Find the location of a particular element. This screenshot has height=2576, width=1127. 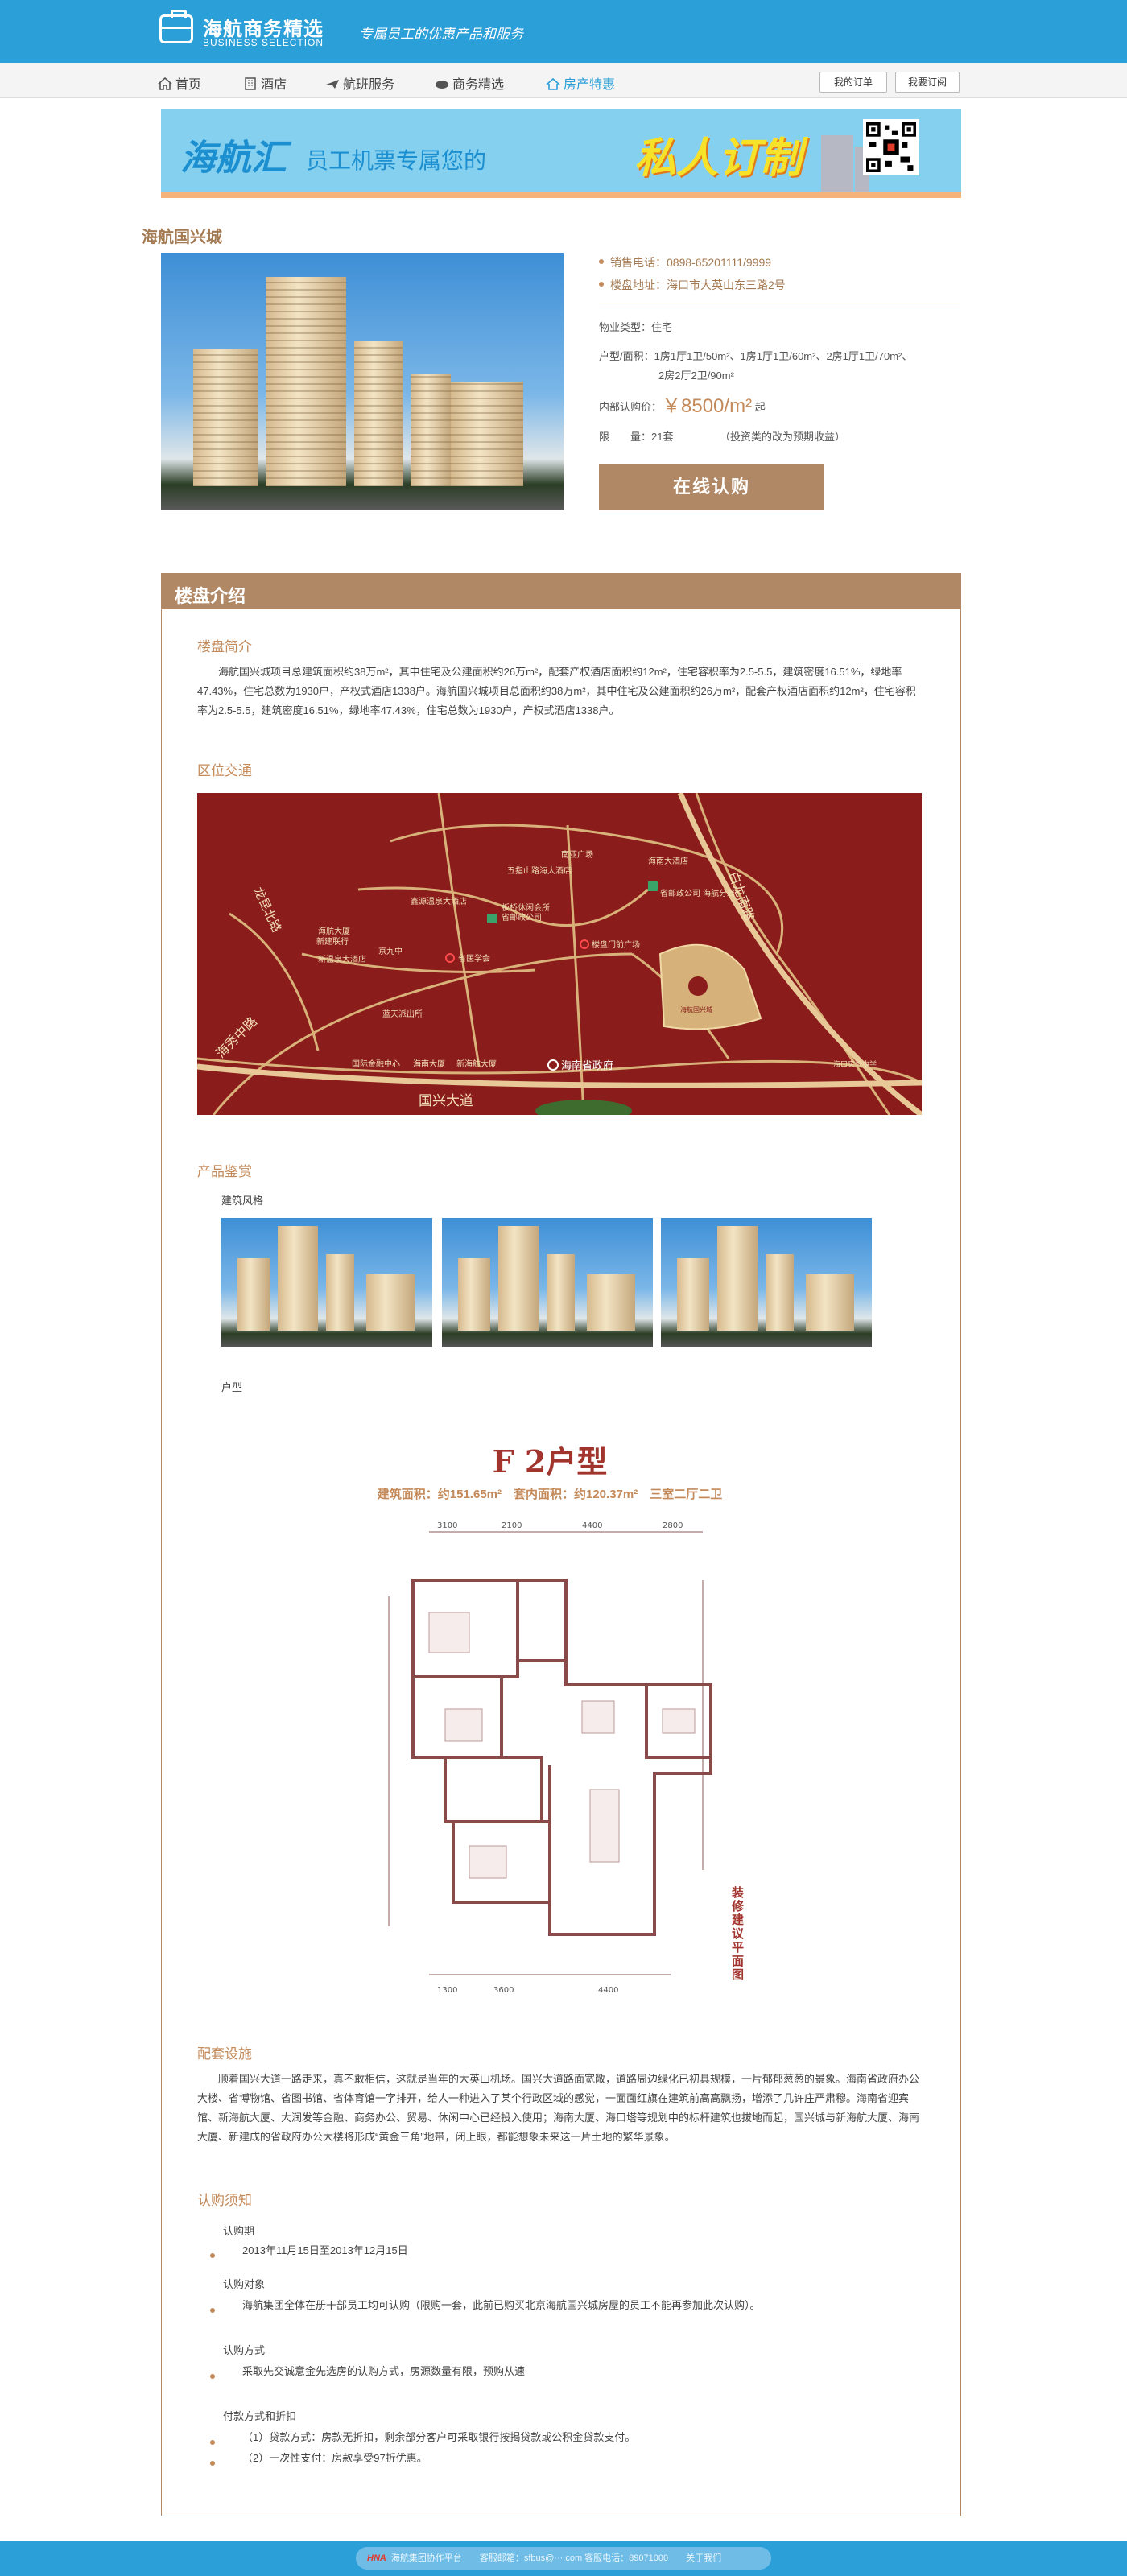

notice-payment-2: （2）一次性支付：房款享受97折优惠。 is located at coordinates (334, 2458).